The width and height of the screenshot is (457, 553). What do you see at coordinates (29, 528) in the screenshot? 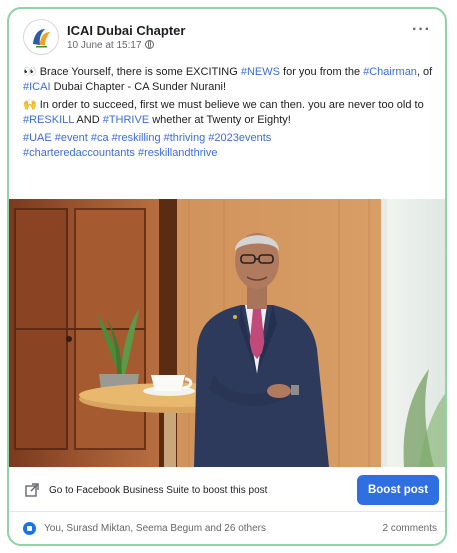
I see `like-reaction-icon` at bounding box center [29, 528].